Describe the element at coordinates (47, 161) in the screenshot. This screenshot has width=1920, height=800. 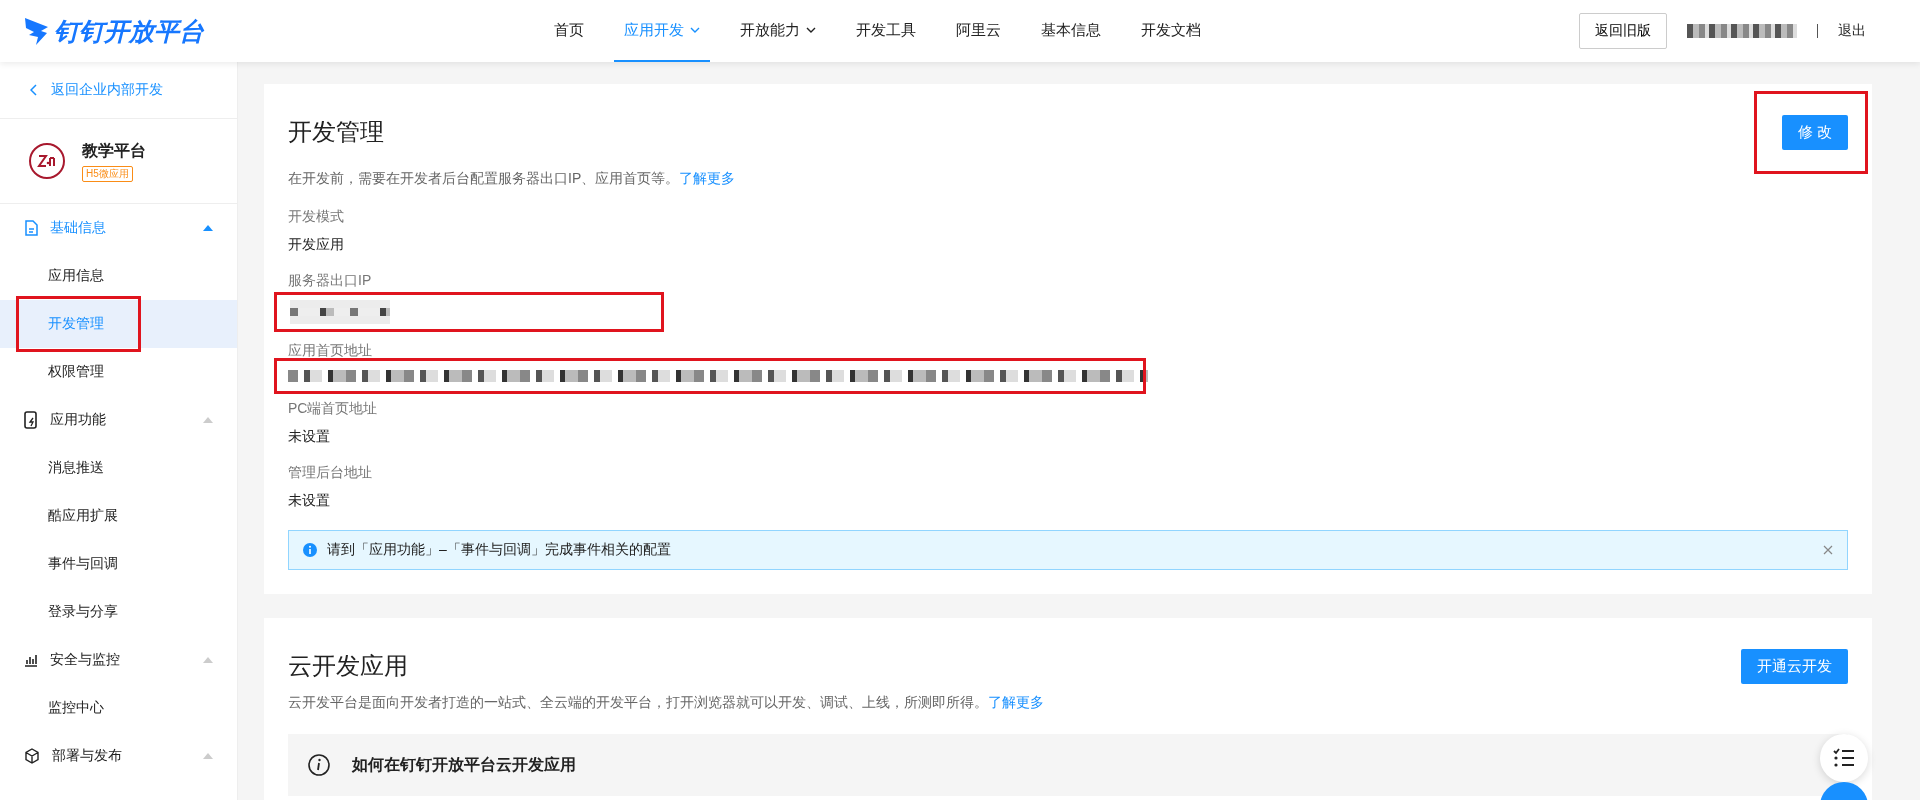
I see `app-logo-icon` at that location.